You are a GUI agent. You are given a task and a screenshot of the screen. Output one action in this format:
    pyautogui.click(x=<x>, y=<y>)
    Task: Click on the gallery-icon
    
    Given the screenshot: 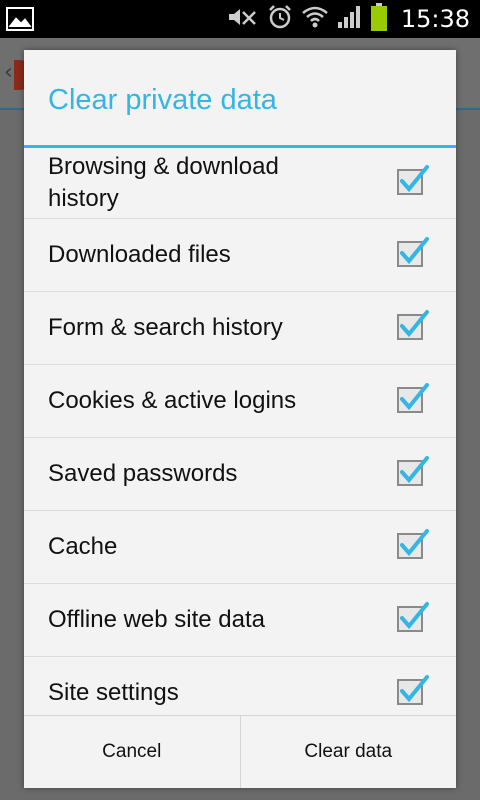 What is the action you would take?
    pyautogui.click(x=20, y=21)
    